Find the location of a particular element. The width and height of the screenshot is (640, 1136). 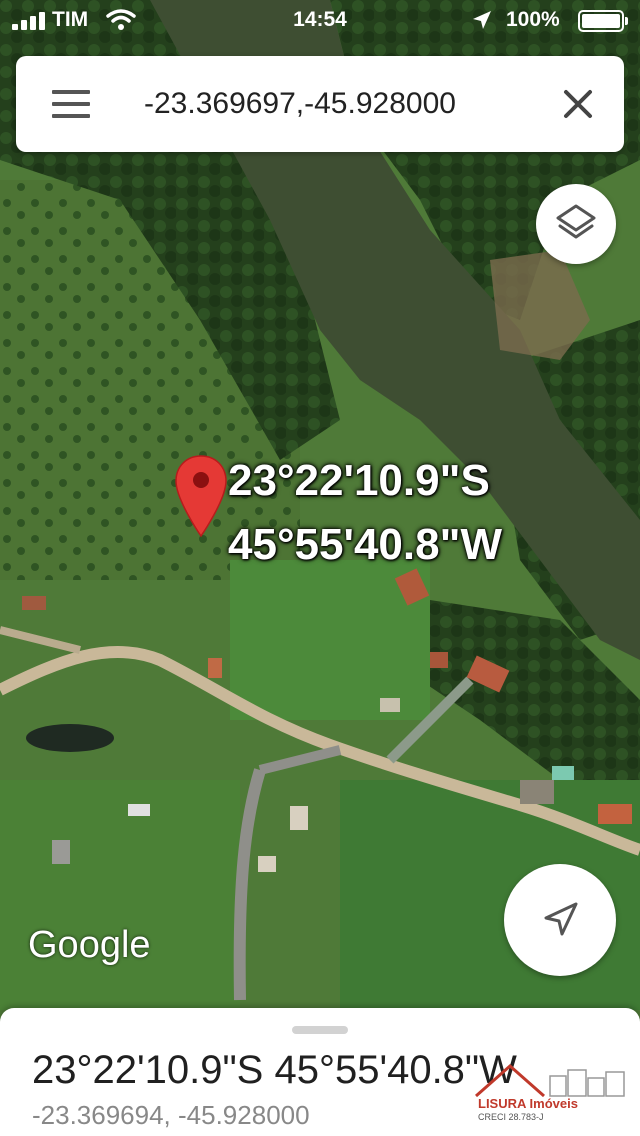

layers-icon is located at coordinates (576, 221).